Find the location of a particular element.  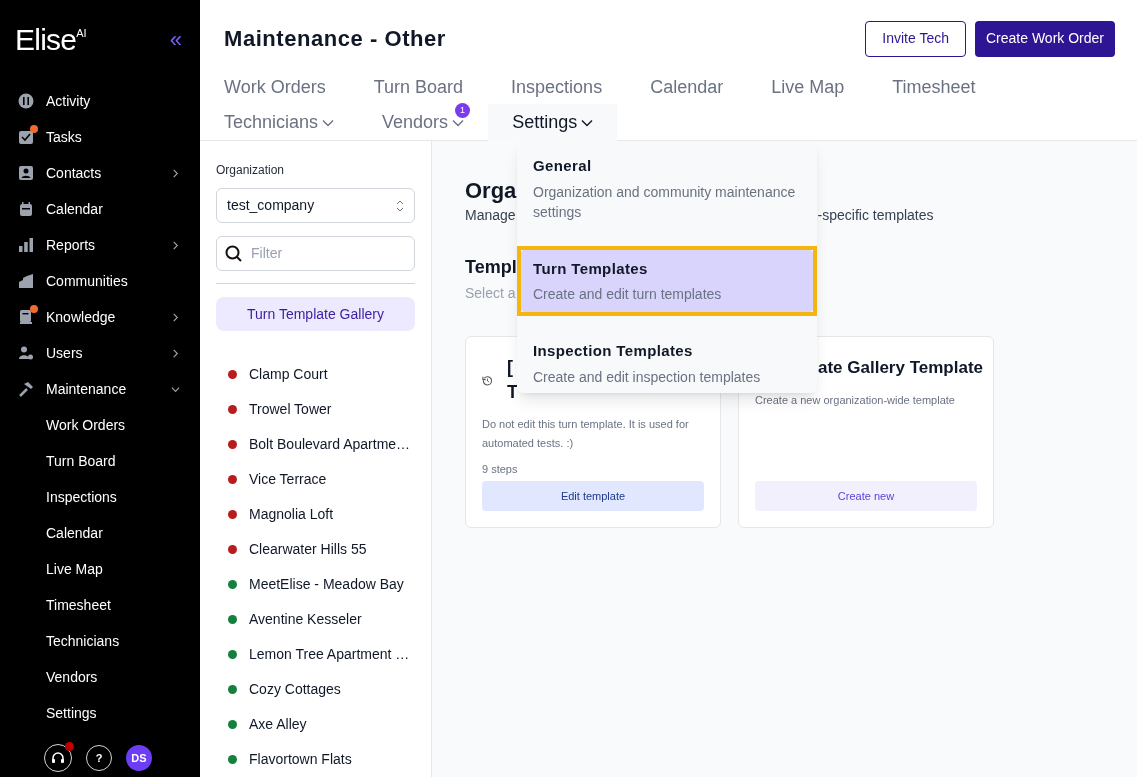

sidebar-subitem: Inspections is located at coordinates (81, 497).